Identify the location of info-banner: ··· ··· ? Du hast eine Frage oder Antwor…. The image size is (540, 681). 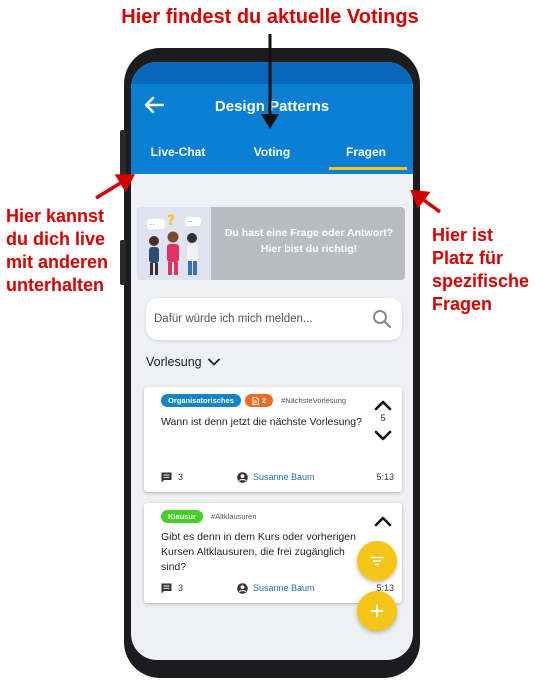
(271, 243).